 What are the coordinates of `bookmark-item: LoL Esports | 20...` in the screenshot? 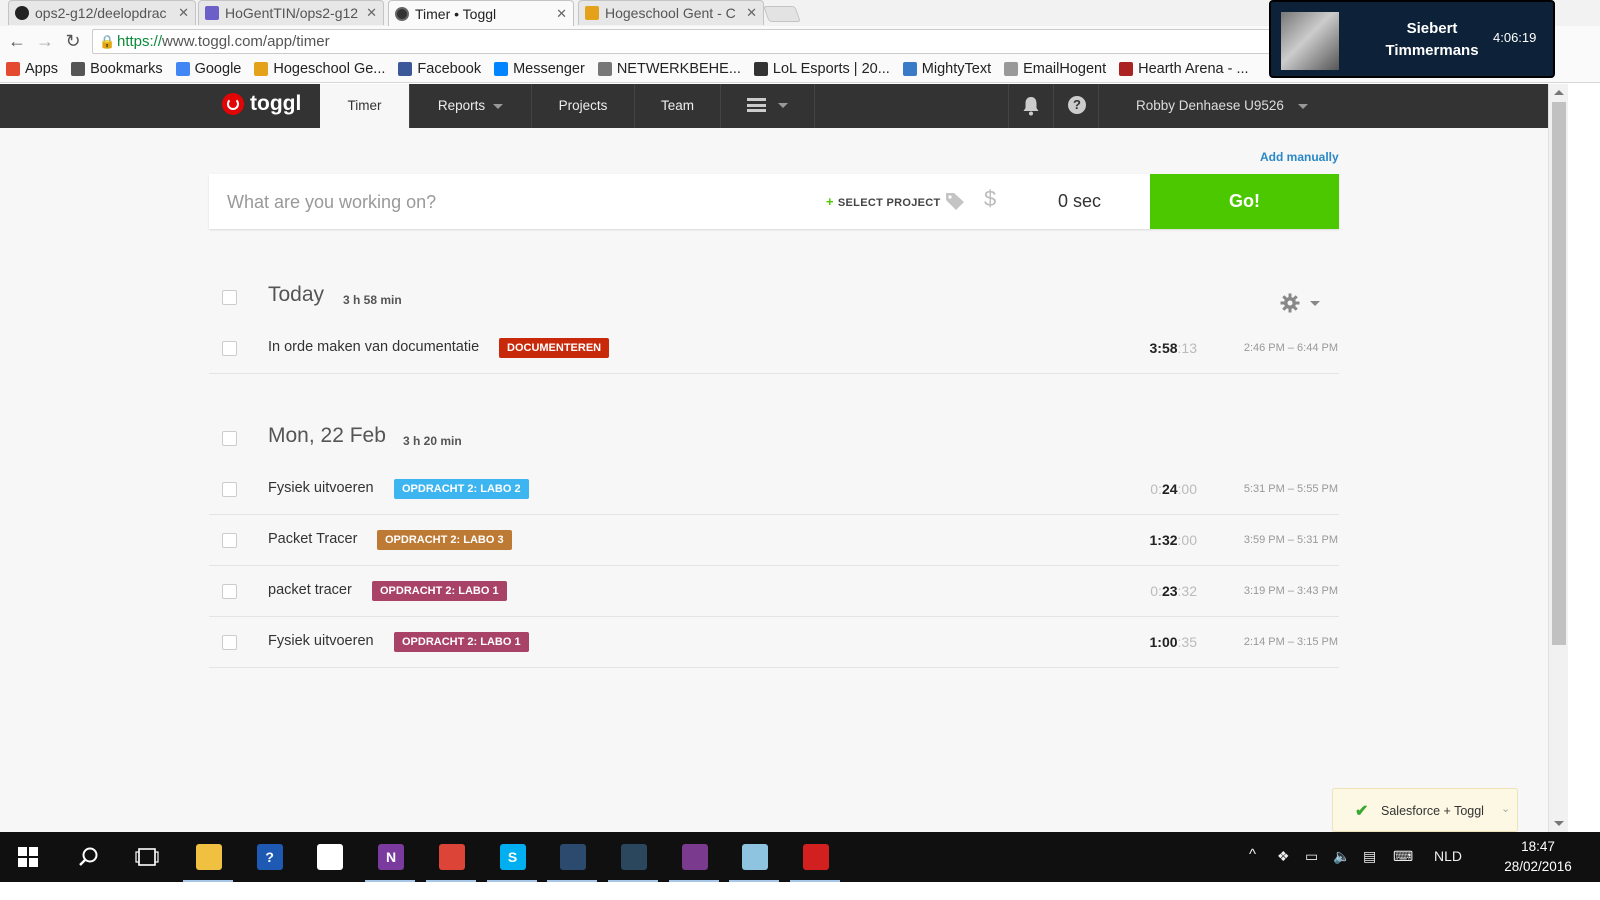 It's located at (821, 69).